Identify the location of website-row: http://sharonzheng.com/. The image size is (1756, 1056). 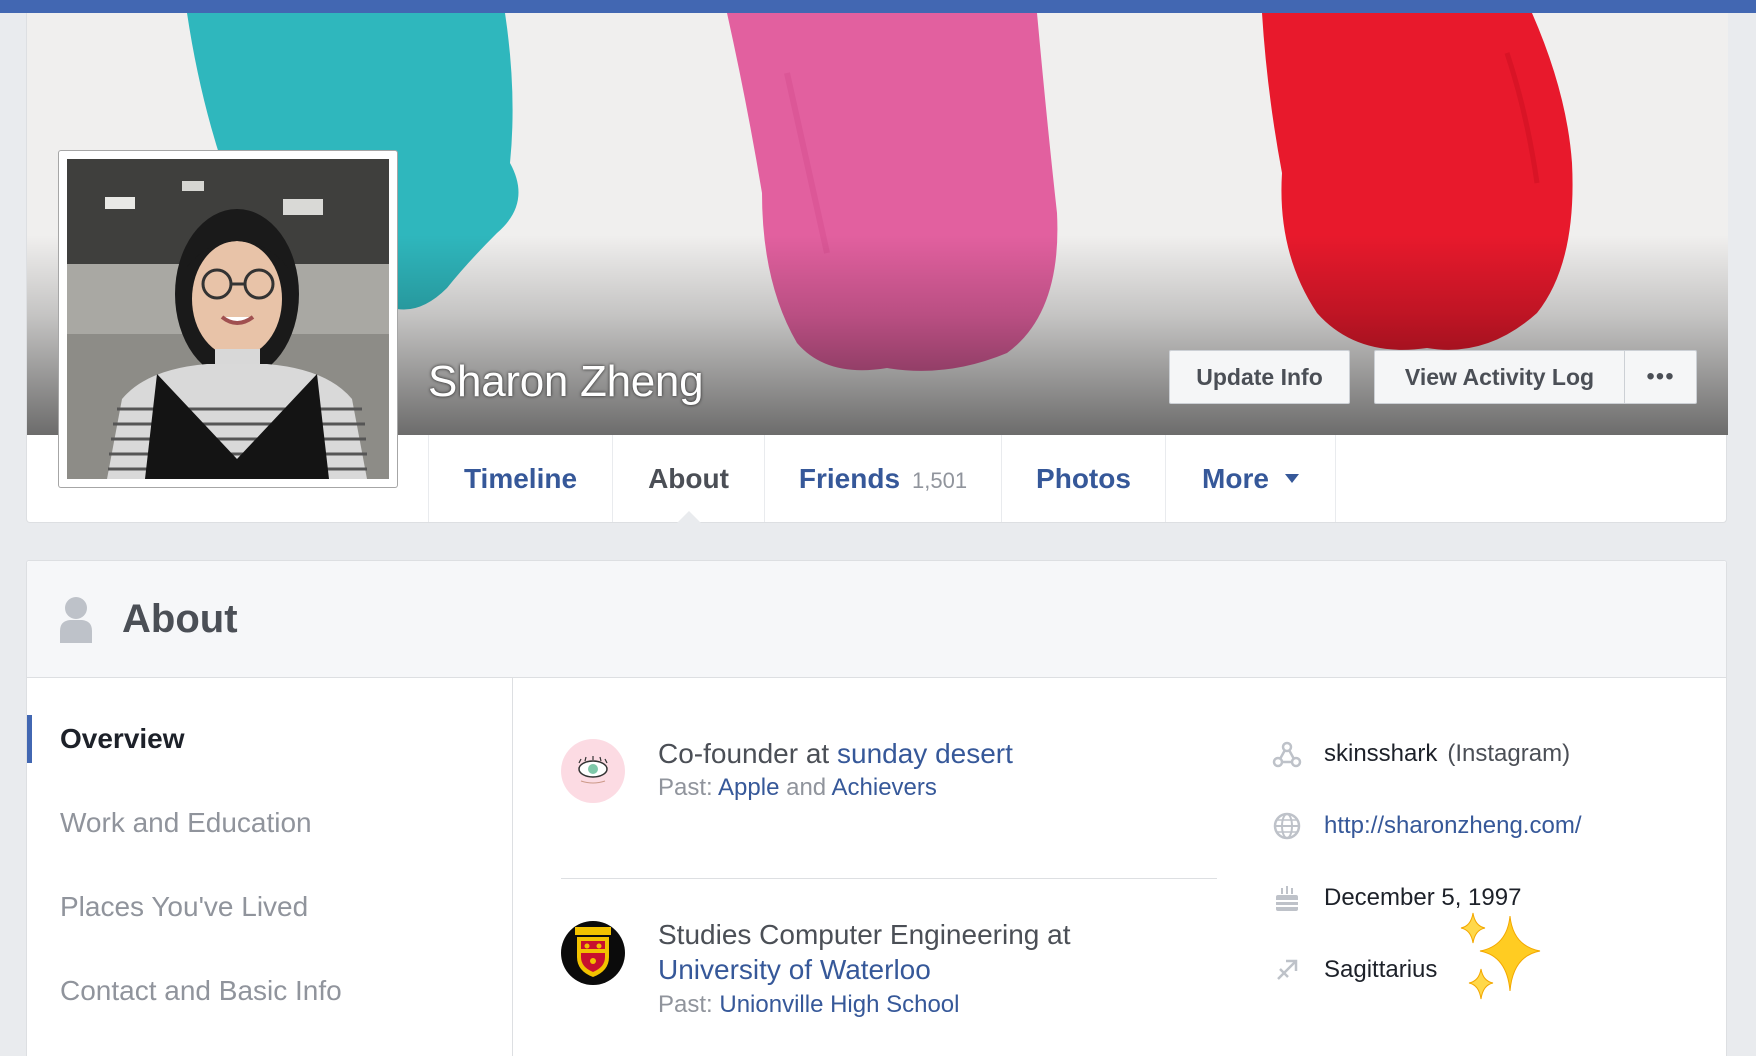
(1425, 826).